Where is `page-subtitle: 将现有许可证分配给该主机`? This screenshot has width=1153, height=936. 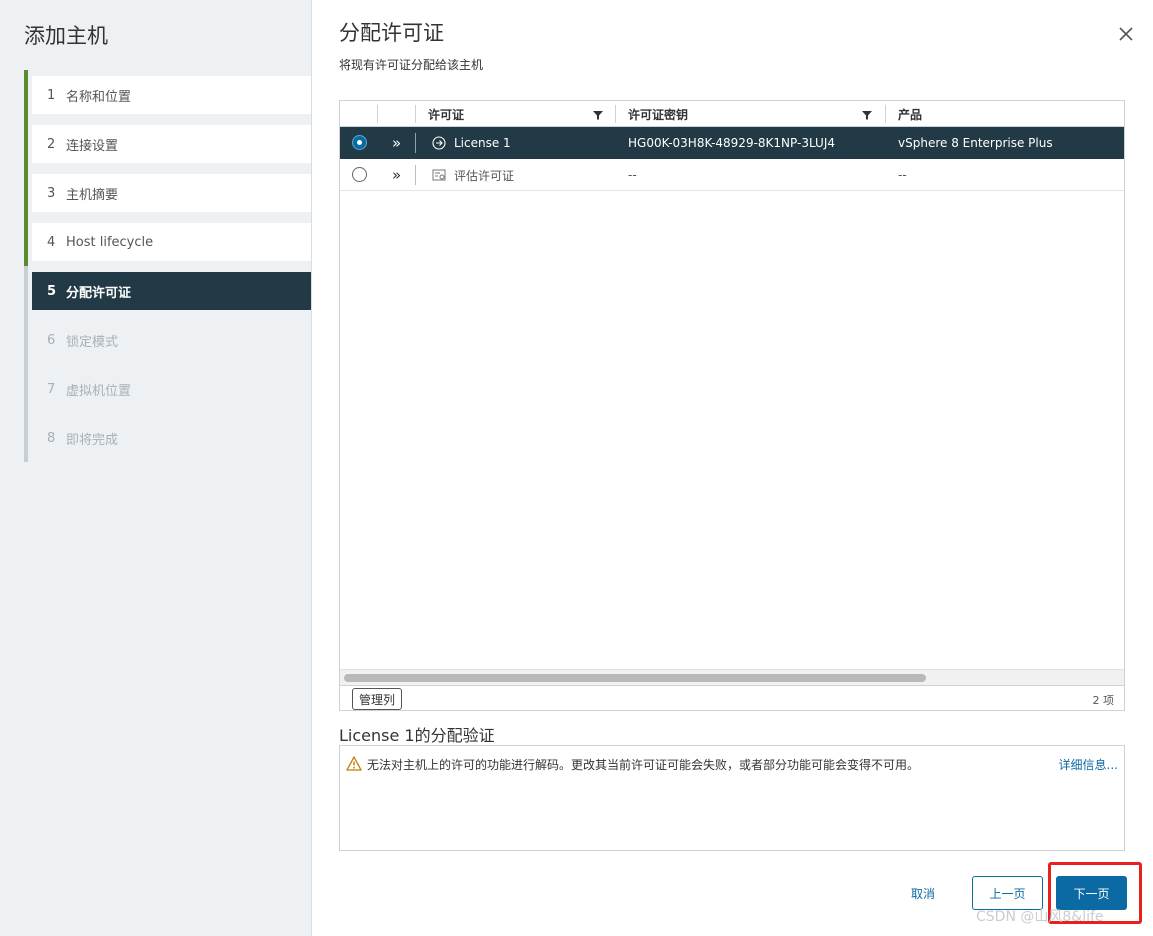 page-subtitle: 将现有许可证分配给该主机 is located at coordinates (411, 65).